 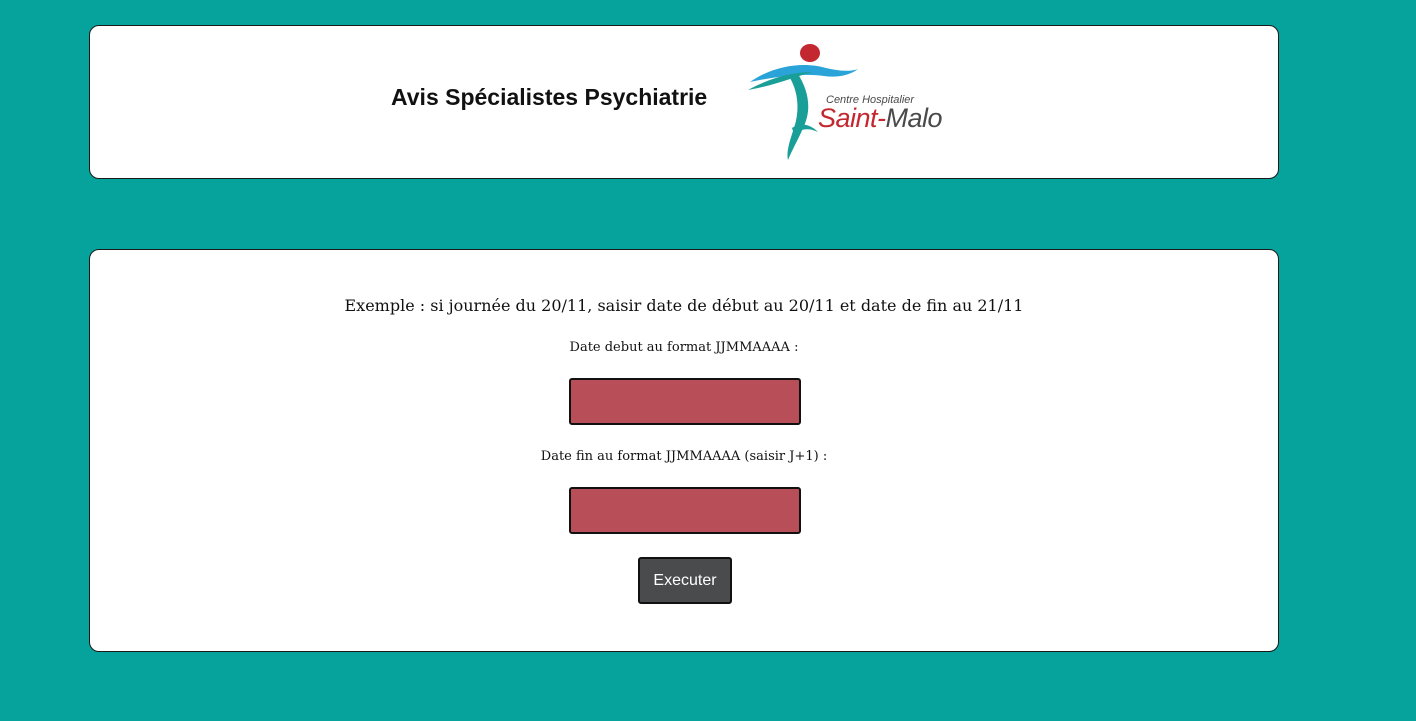 What do you see at coordinates (852, 118) in the screenshot?
I see `logo-name-saint: Saint-` at bounding box center [852, 118].